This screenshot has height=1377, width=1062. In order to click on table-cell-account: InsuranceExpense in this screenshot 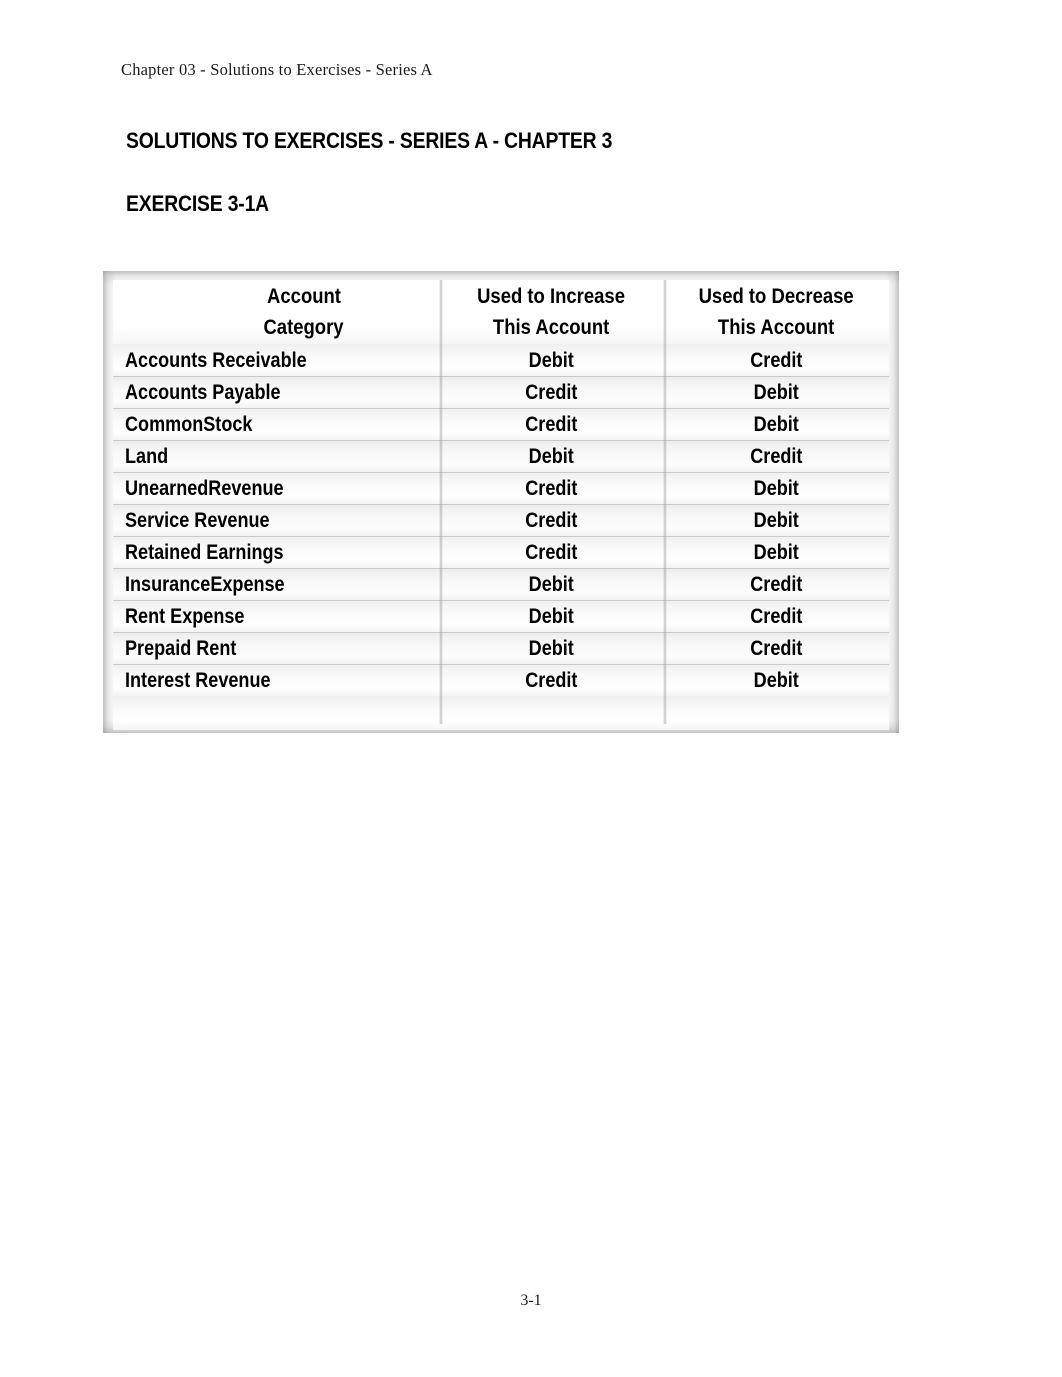, I will do `click(276, 584)`.